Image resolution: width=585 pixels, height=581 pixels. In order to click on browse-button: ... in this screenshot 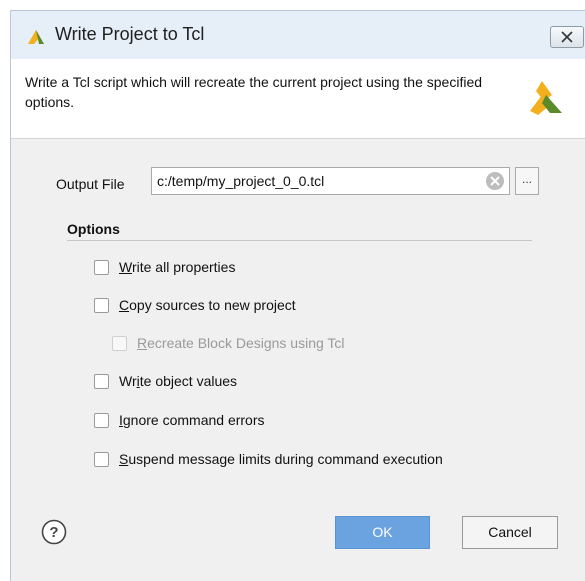, I will do `click(527, 181)`.